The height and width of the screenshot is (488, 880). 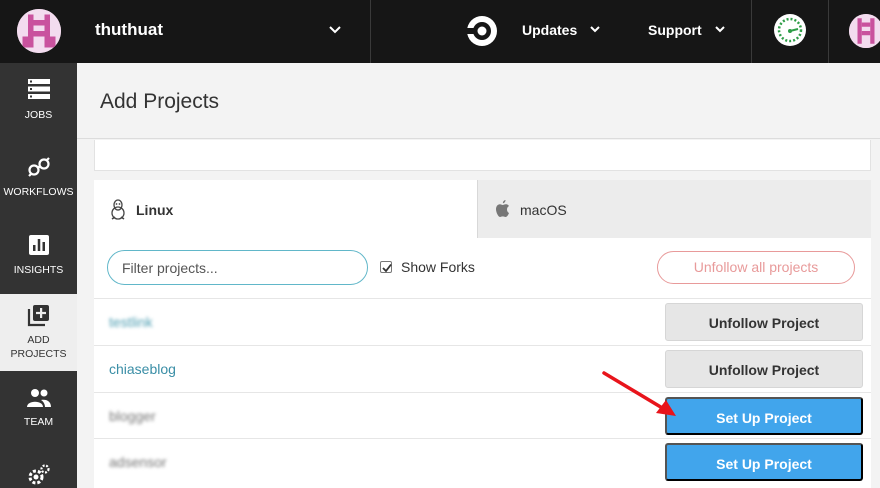 What do you see at coordinates (39, 474) in the screenshot?
I see `settings-icon` at bounding box center [39, 474].